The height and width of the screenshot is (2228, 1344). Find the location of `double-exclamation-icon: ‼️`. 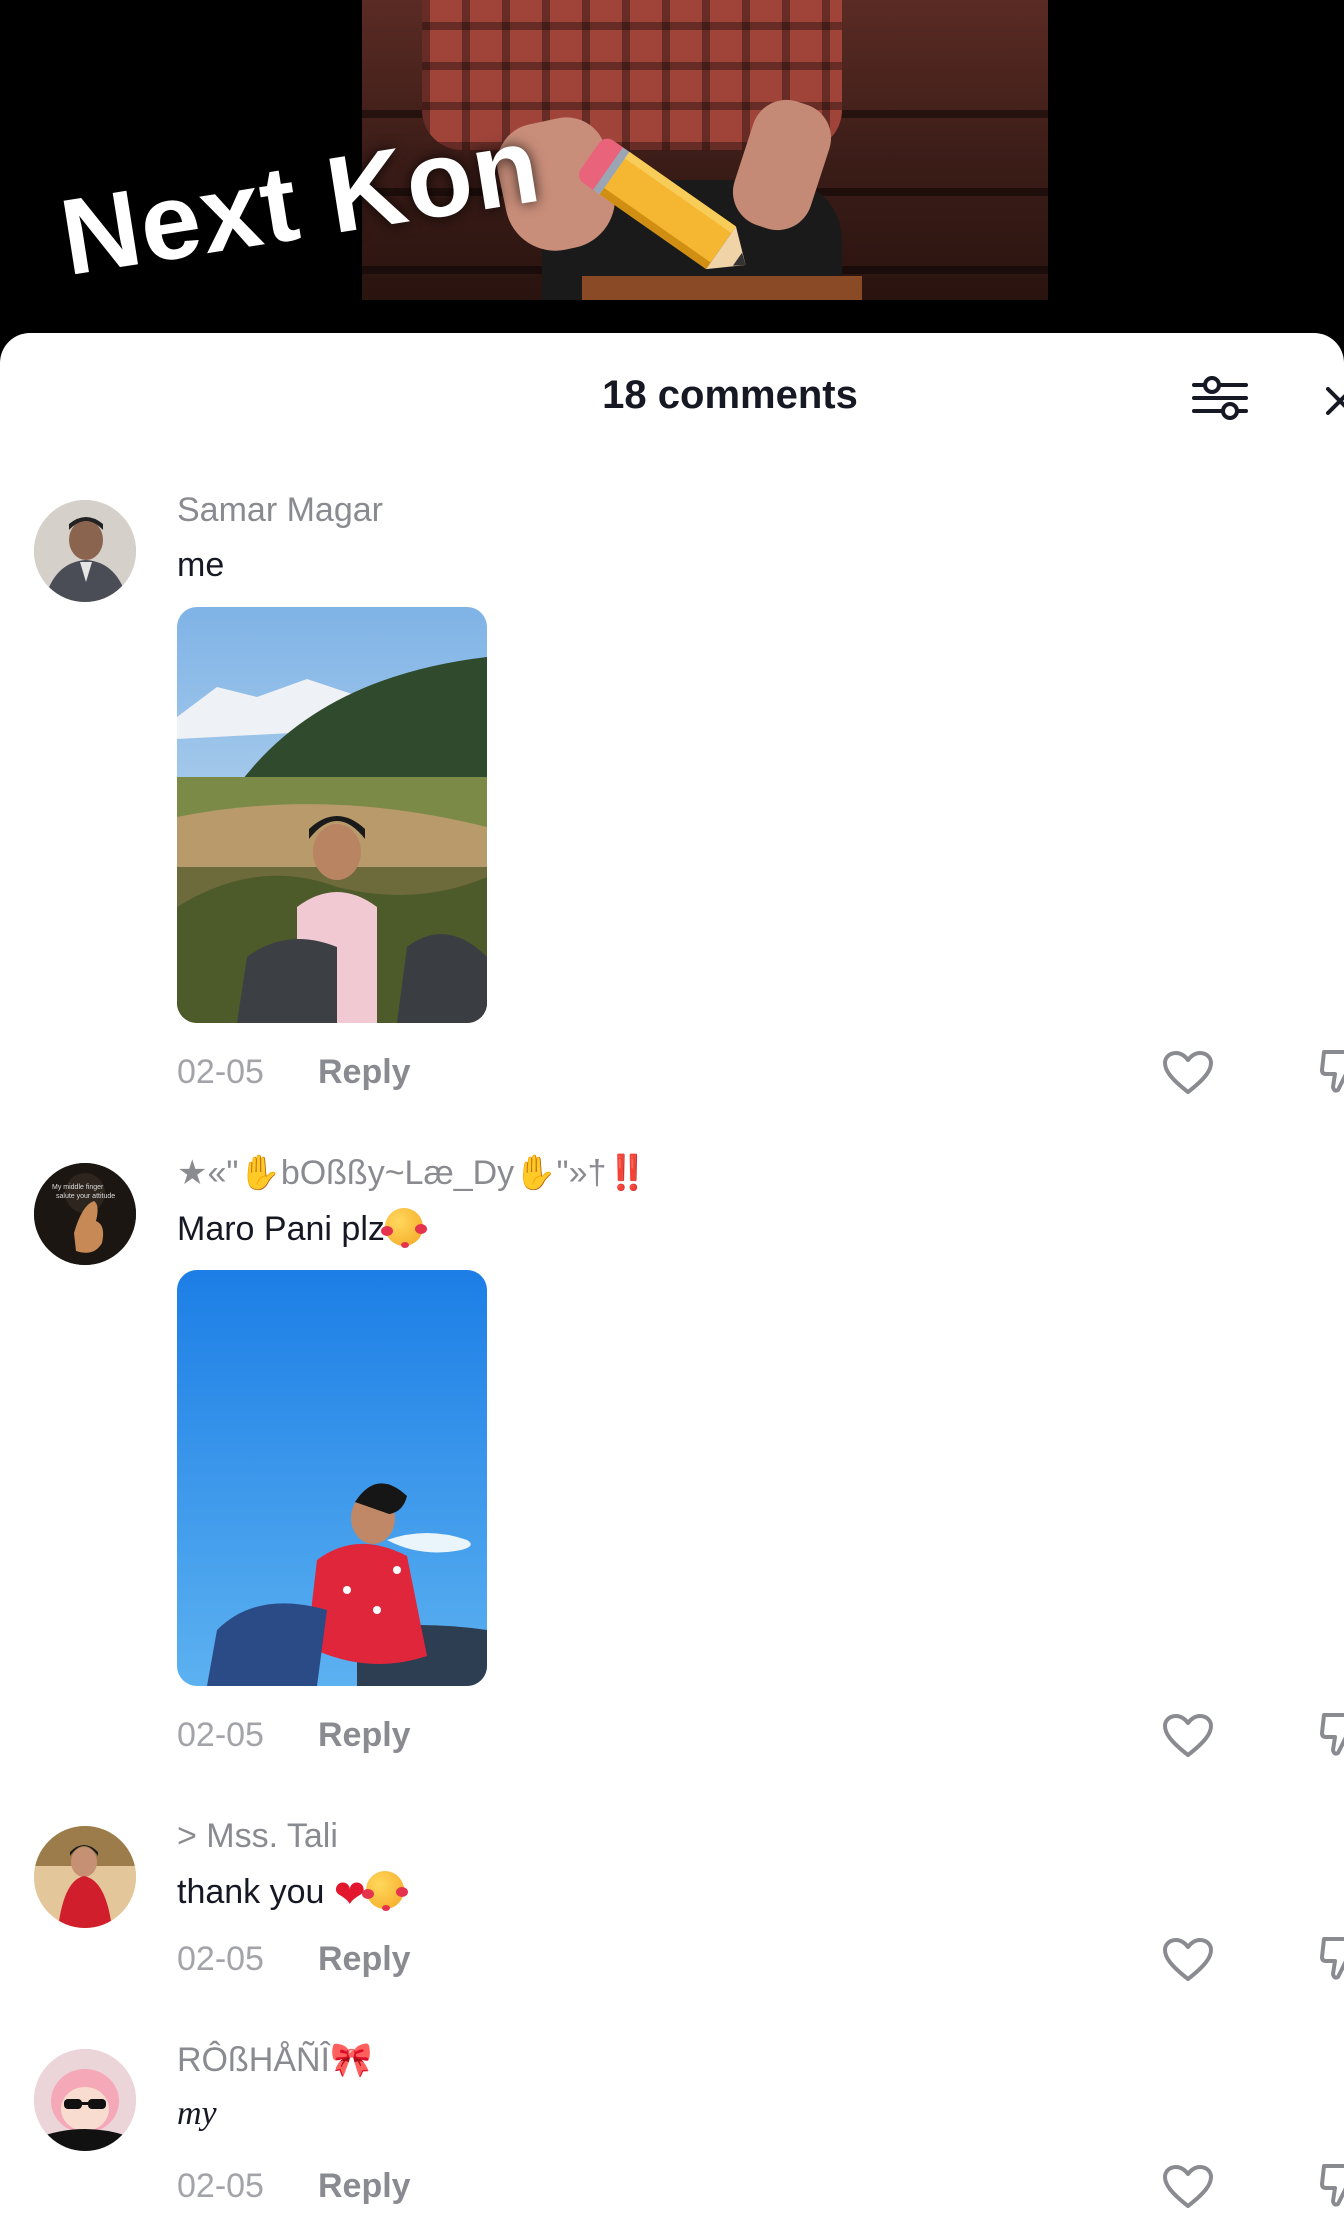

double-exclamation-icon: ‼️ is located at coordinates (627, 1173).